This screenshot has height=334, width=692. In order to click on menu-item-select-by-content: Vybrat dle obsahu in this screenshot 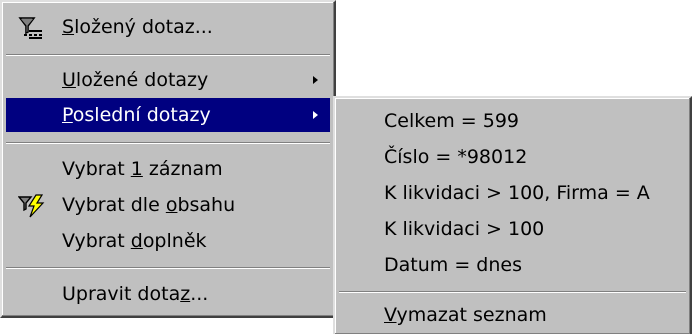, I will do `click(168, 205)`.